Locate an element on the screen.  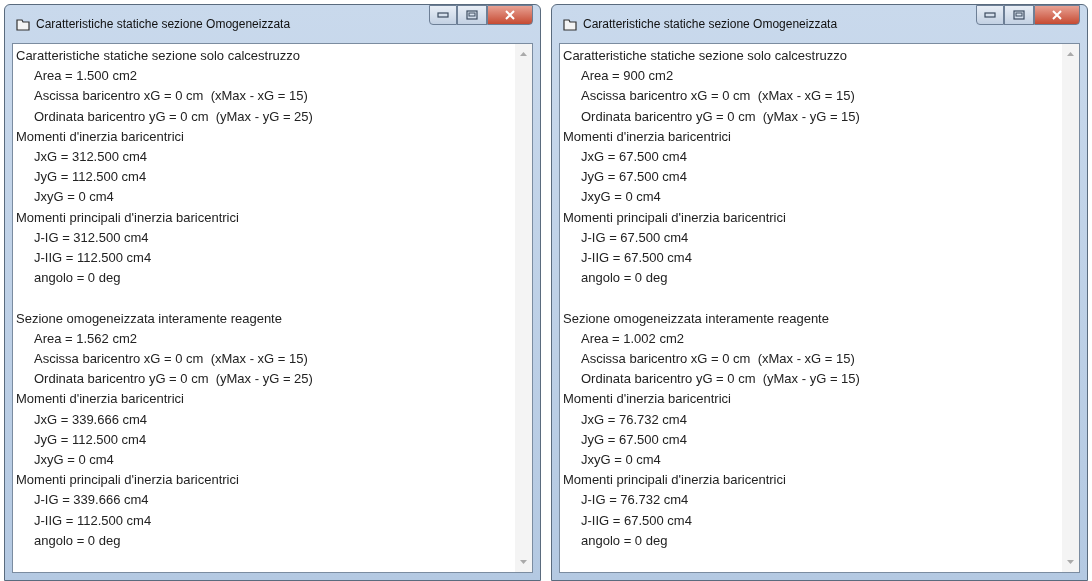
result-line: JxG = 312.500 cm4 is located at coordinates (91, 157).